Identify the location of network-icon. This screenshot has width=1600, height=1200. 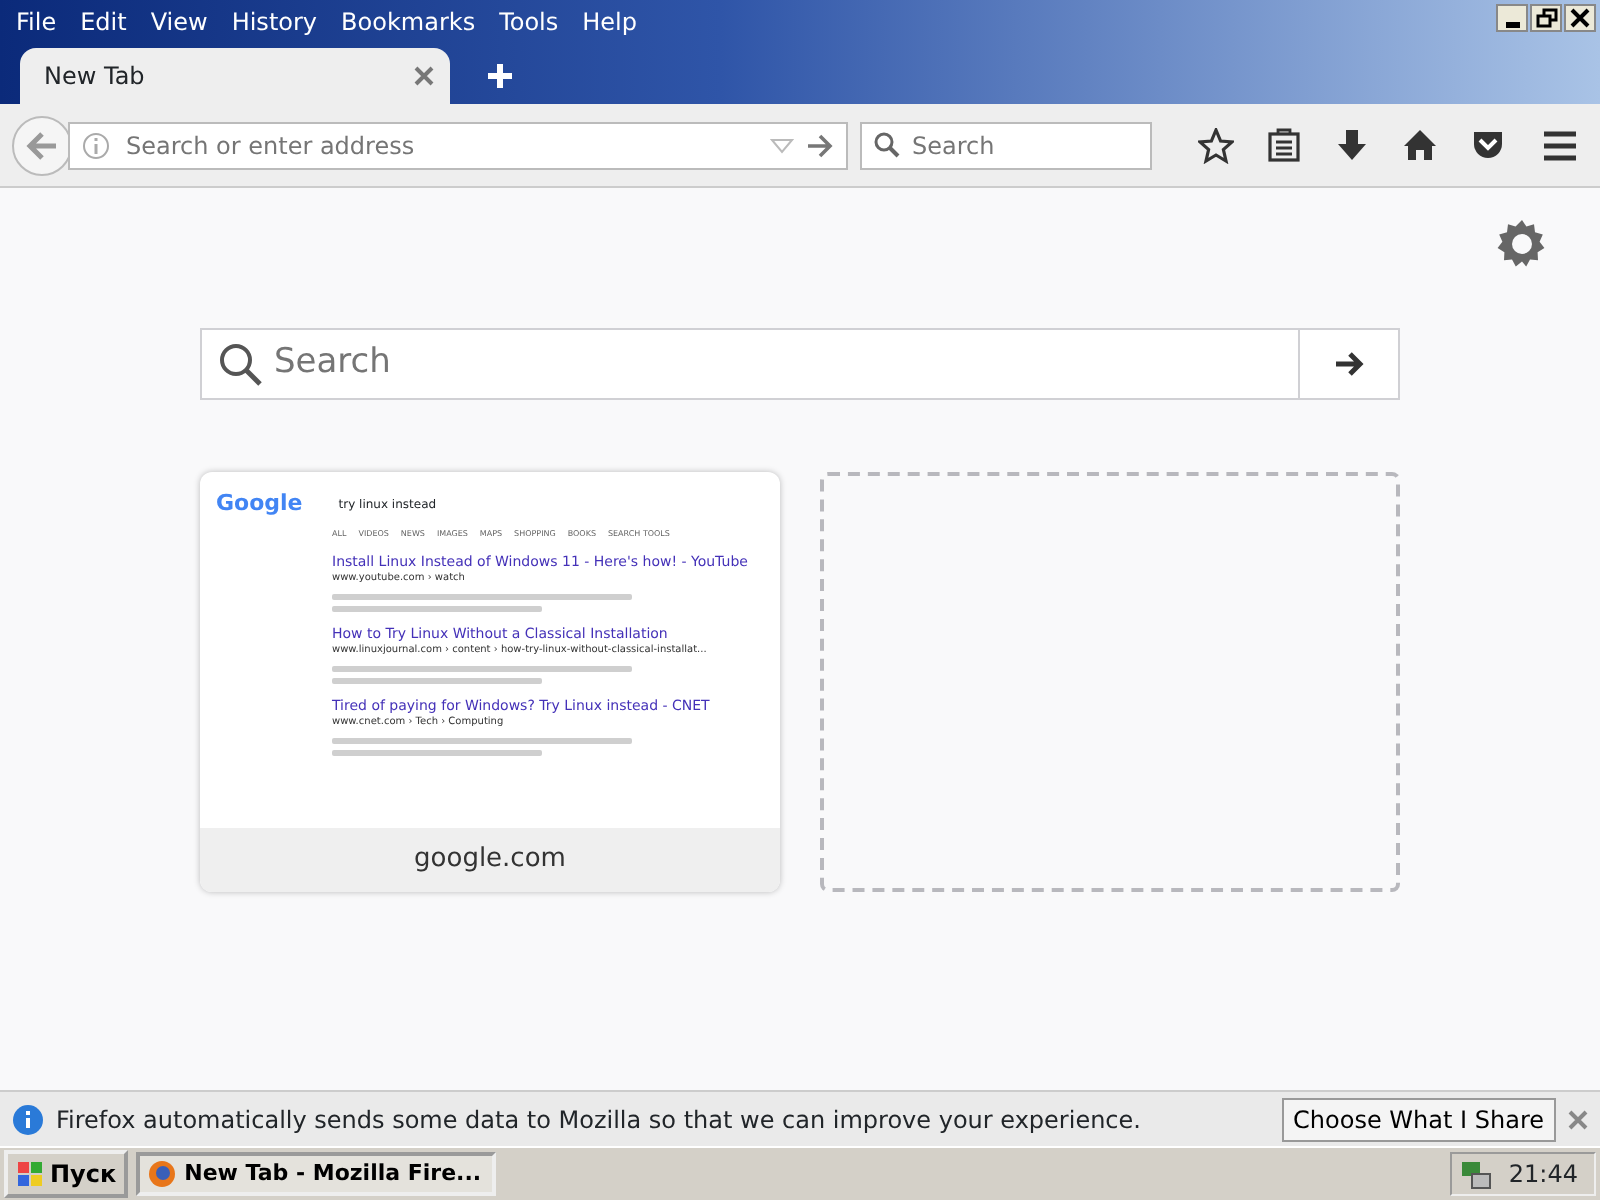
(1476, 1174).